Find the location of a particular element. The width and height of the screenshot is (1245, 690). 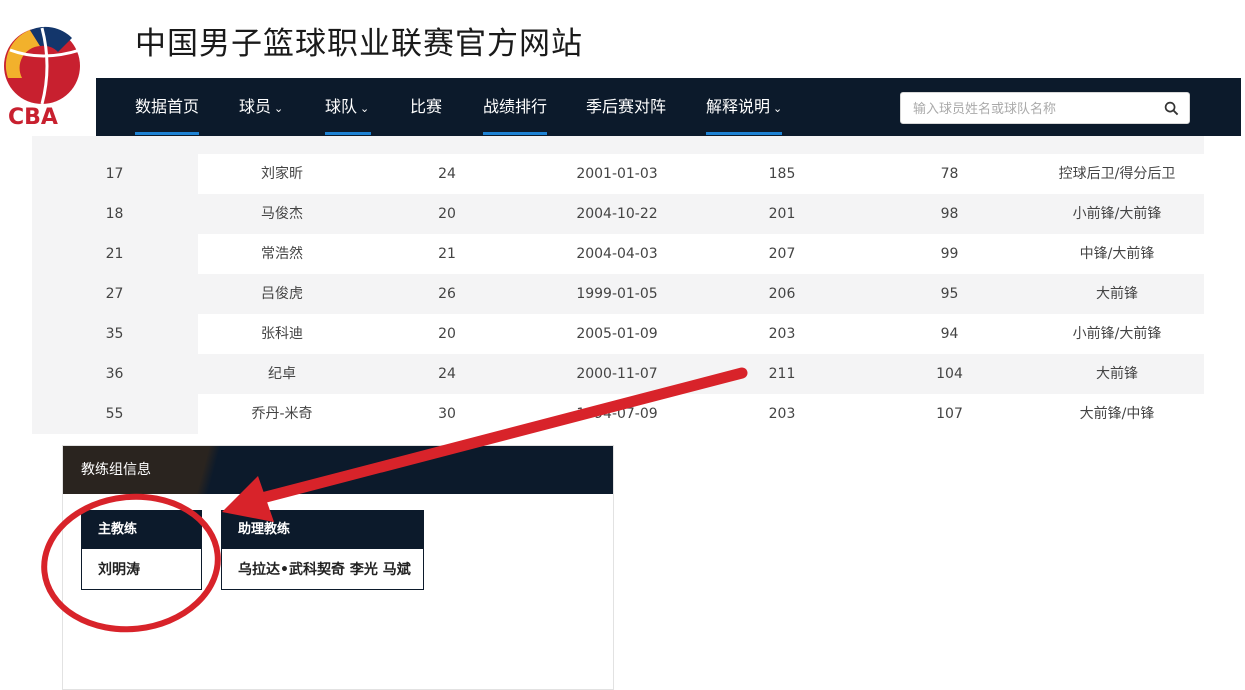

site-title: 中国男子篮球职业联赛官方网站 is located at coordinates (359, 44).